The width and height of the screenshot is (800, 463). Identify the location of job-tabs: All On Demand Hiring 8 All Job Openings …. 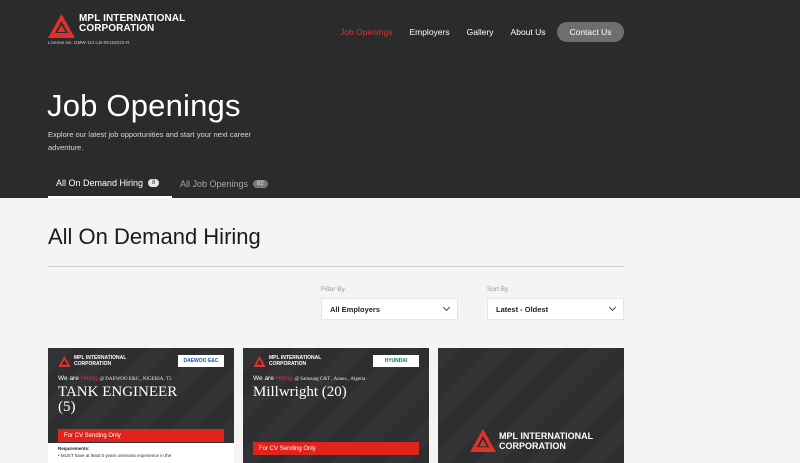
(162, 184).